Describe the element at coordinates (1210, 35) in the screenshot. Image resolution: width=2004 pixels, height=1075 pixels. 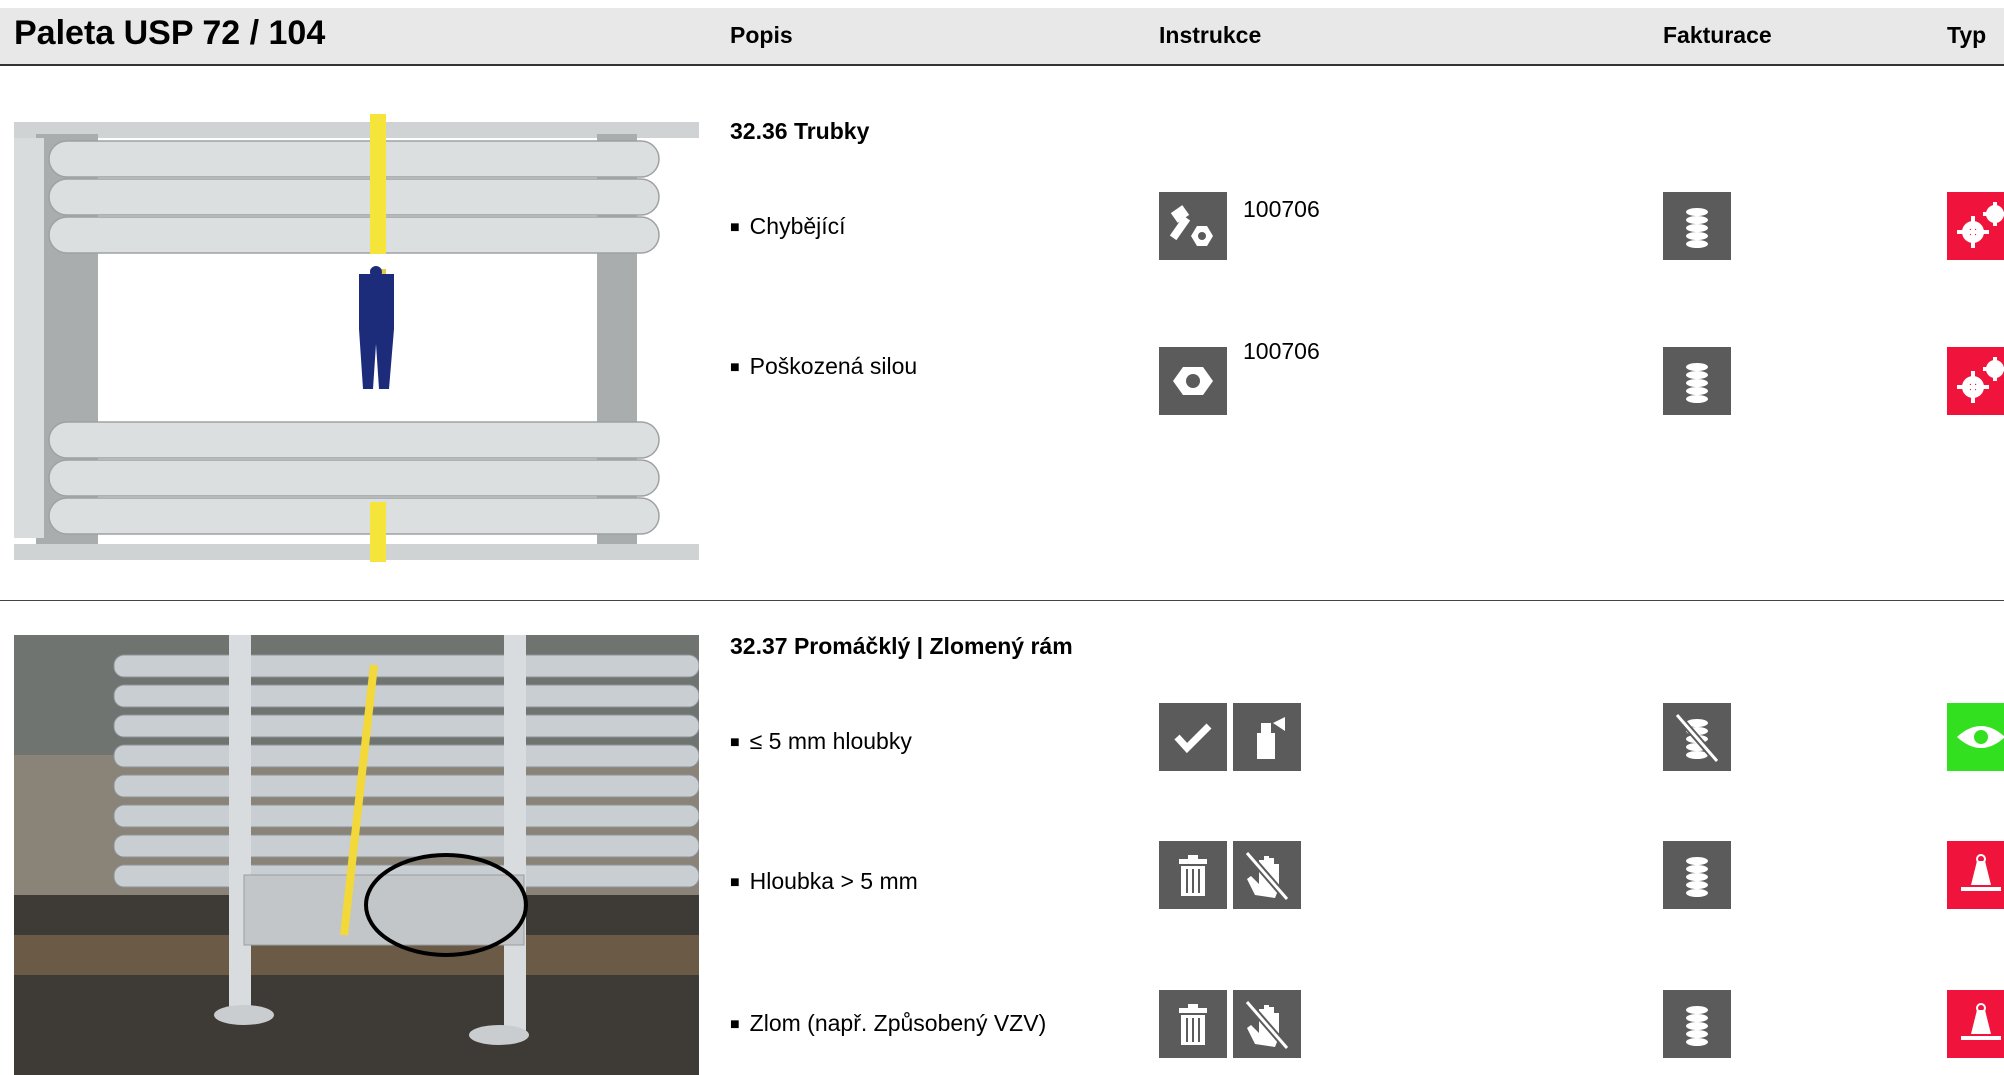
I see `column-header-instrukce: Instrukce` at that location.